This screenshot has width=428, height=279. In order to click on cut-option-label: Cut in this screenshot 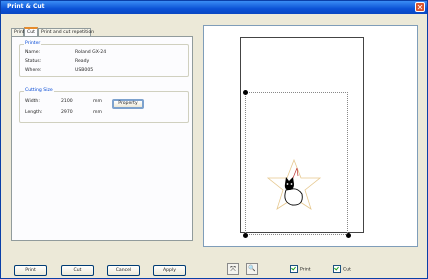, I will do `click(347, 270)`.